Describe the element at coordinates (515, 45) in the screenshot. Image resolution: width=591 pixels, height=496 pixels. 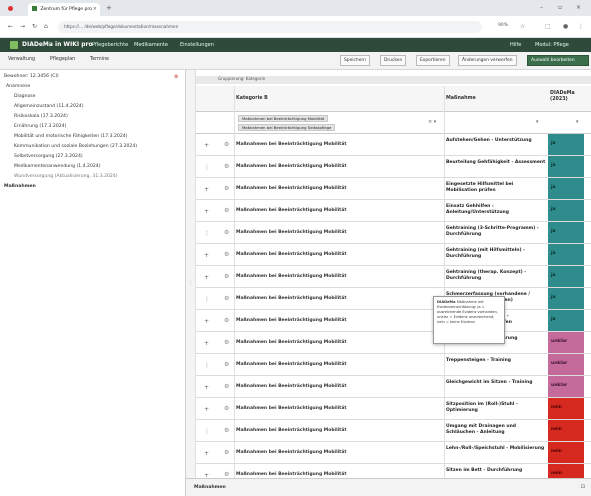
I see `help-link: Hilfe` at that location.